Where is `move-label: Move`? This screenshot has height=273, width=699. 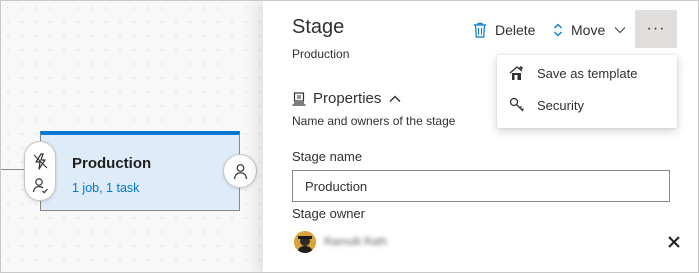 move-label: Move is located at coordinates (588, 30).